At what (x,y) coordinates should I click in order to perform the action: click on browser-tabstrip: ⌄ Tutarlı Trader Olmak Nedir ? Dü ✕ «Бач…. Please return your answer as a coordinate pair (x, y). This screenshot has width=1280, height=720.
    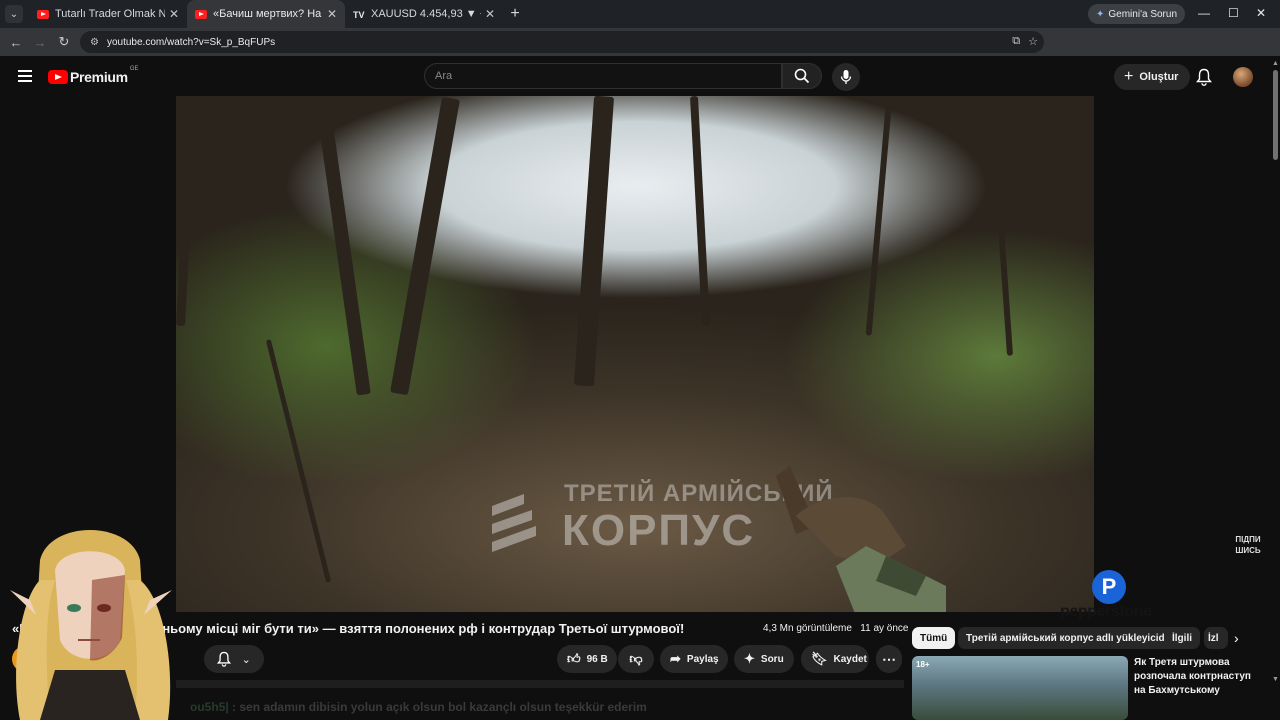
    Looking at the image, I should click on (640, 14).